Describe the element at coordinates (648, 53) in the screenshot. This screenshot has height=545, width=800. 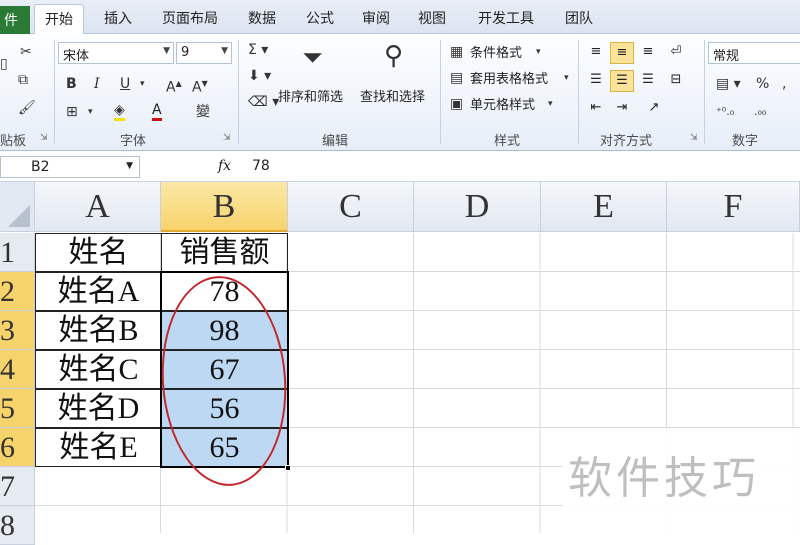
I see `align-bottom-icon: ≡` at that location.